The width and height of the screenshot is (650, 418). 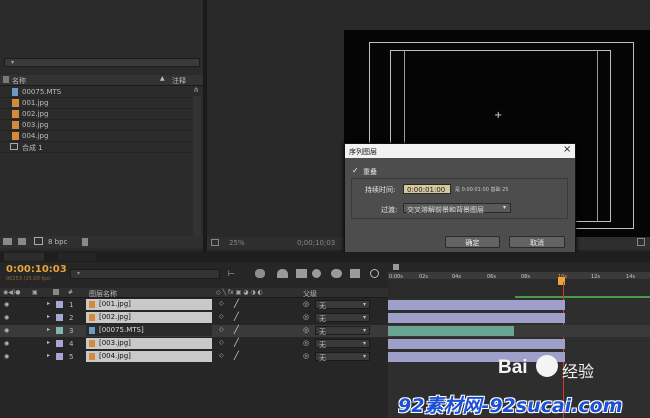 What do you see at coordinates (396, 267) in the screenshot?
I see `zoom-nav-icon` at bounding box center [396, 267].